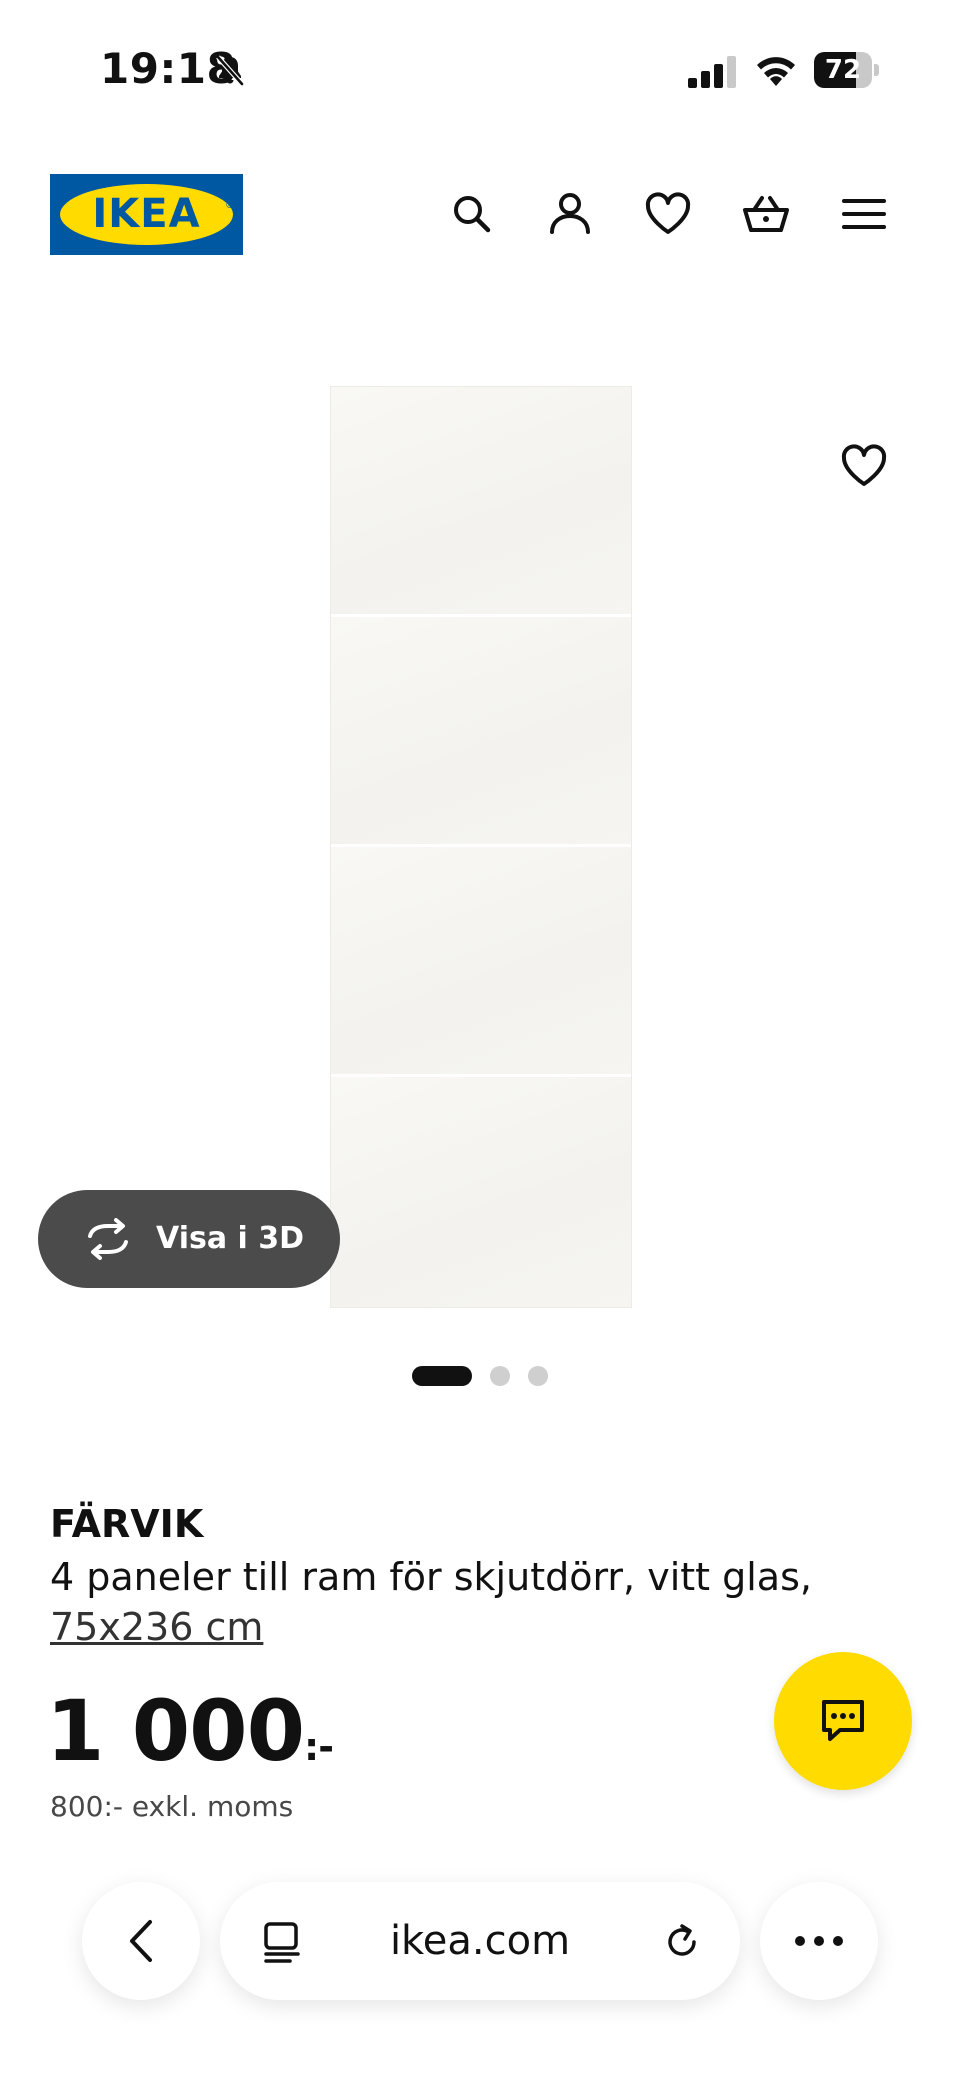 The height and width of the screenshot is (2081, 960). Describe the element at coordinates (668, 214) in the screenshot. I see `heart-icon` at that location.